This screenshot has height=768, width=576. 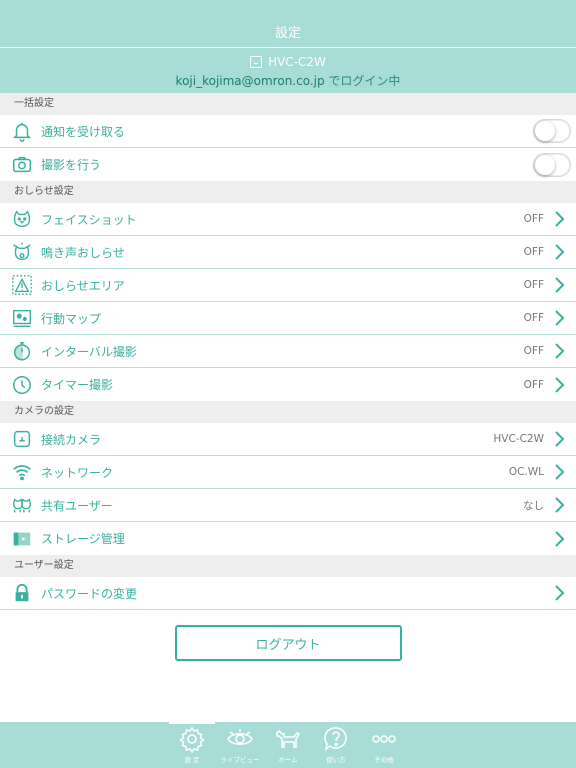 What do you see at coordinates (288, 192) in the screenshot?
I see `section-notify: おしらせ設定` at bounding box center [288, 192].